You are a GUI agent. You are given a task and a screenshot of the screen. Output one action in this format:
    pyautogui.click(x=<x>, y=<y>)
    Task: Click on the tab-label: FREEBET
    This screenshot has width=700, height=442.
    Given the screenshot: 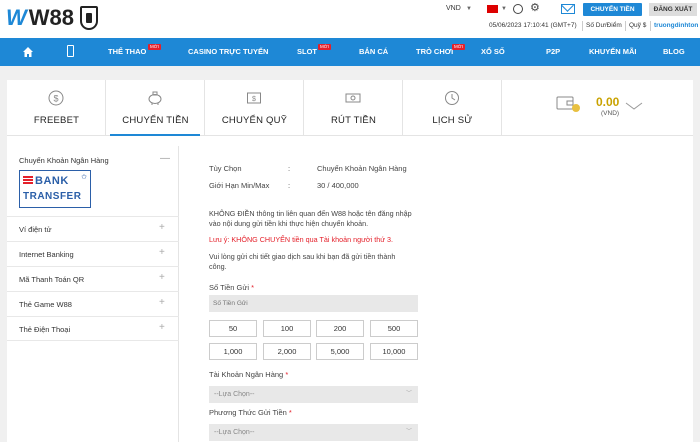 What is the action you would take?
    pyautogui.click(x=56, y=120)
    